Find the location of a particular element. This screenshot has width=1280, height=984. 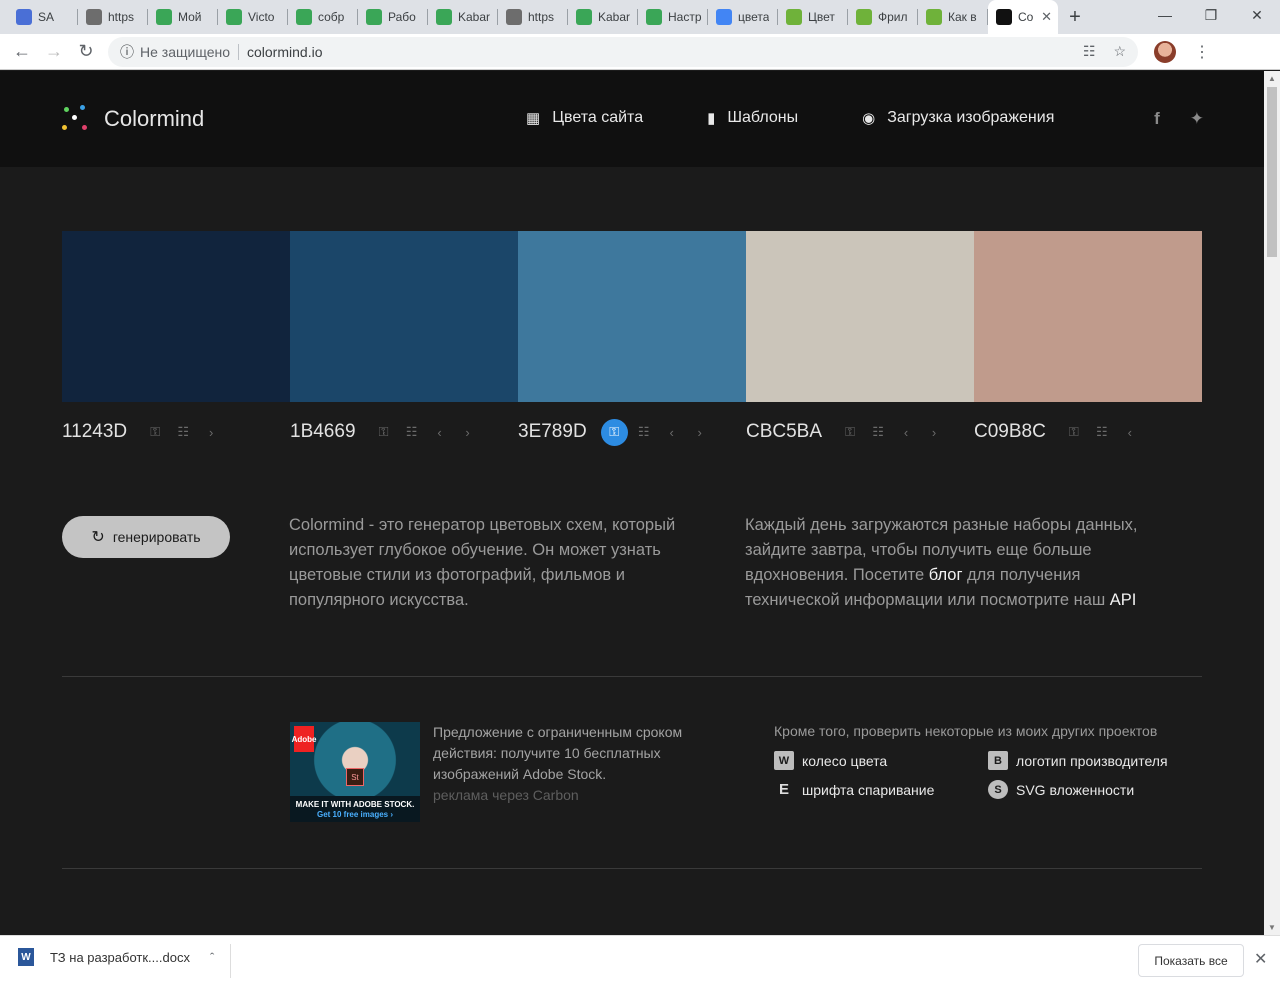

menu-icon: ⋮ is located at coordinates (1202, 52).